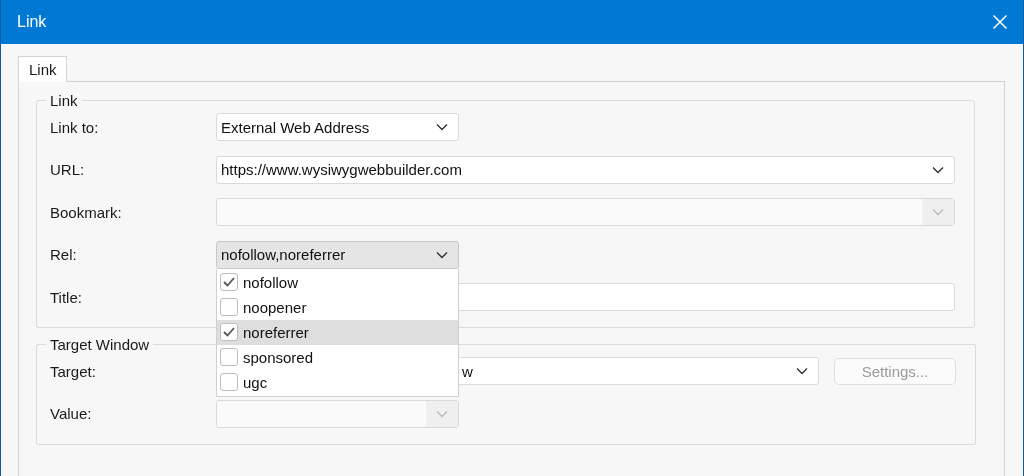 The height and width of the screenshot is (476, 1024). What do you see at coordinates (467, 371) in the screenshot?
I see `field-value: w` at bounding box center [467, 371].